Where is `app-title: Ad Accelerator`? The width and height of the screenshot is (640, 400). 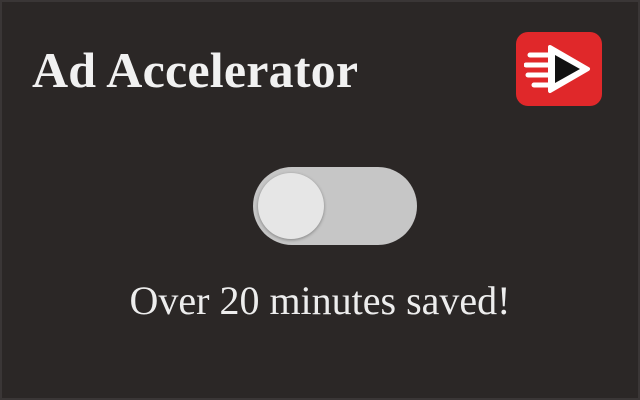
app-title: Ad Accelerator is located at coordinates (195, 70).